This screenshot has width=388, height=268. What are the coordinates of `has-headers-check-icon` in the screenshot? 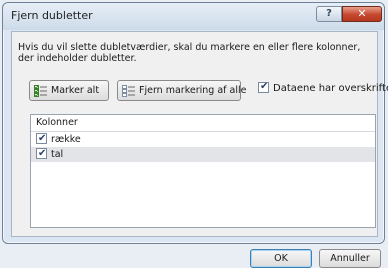 It's located at (263, 87).